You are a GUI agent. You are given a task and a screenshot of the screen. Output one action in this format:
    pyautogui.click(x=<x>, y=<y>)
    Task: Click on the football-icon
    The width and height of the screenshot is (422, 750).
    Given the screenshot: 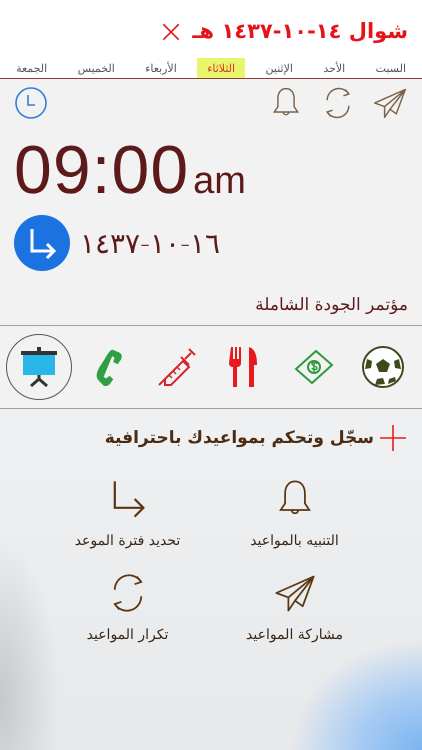 What is the action you would take?
    pyautogui.click(x=382, y=367)
    